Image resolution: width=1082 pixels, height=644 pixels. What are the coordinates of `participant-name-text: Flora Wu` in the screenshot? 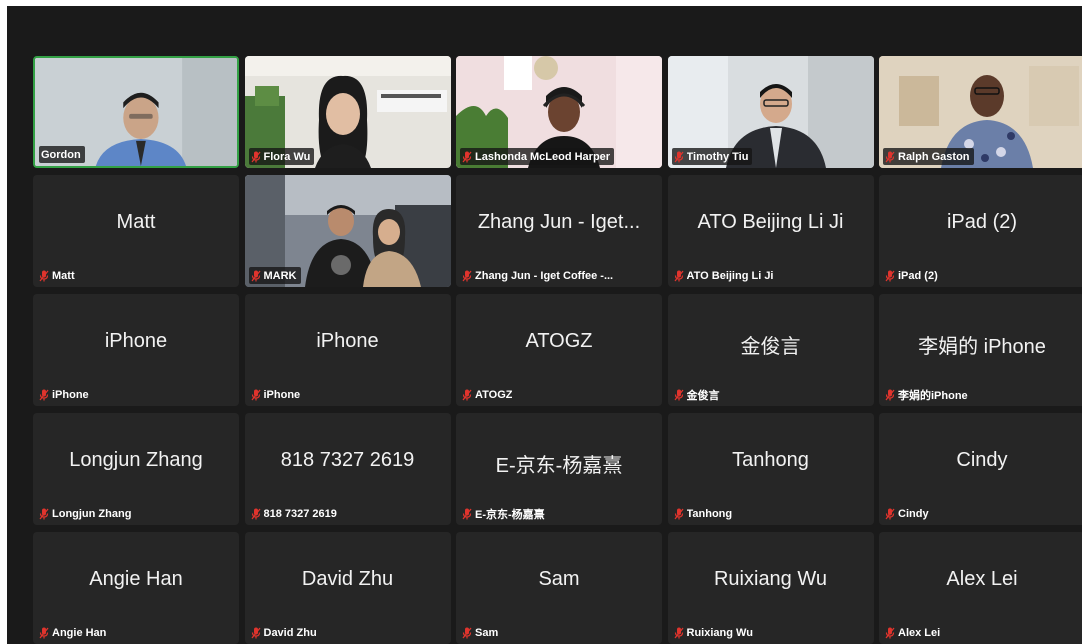 It's located at (287, 156).